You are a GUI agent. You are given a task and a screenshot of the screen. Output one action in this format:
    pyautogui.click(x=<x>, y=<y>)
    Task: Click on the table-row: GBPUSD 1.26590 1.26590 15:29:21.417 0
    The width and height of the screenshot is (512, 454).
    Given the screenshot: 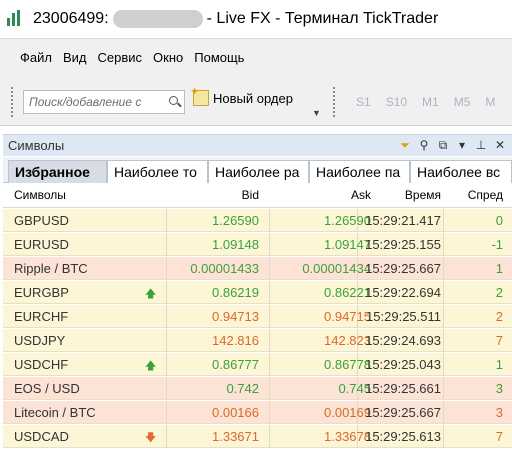 What is the action you would take?
    pyautogui.click(x=257, y=220)
    